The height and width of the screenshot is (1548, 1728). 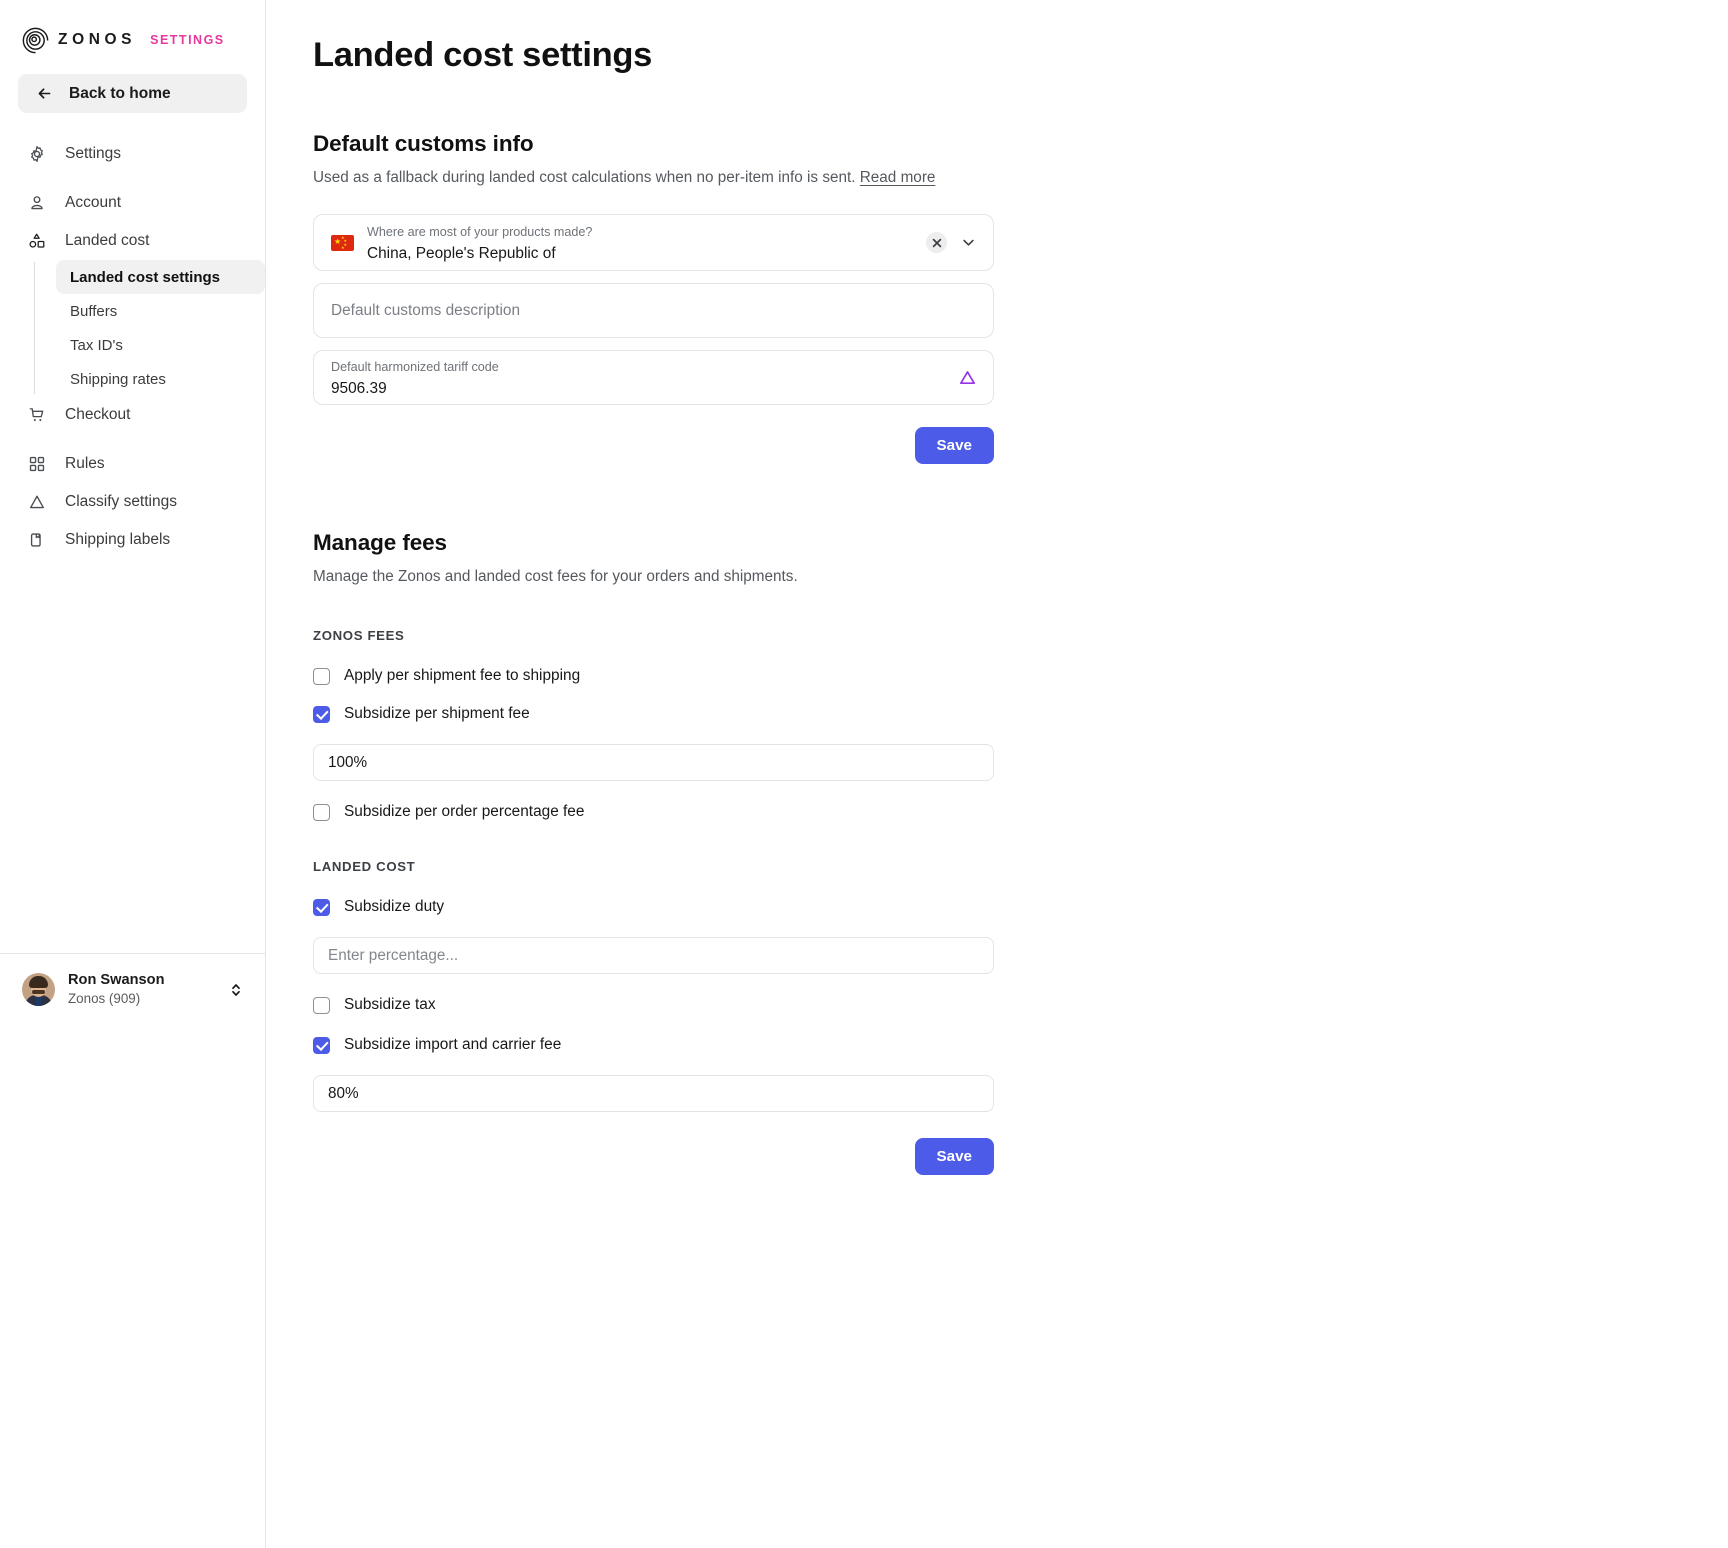 I want to click on sidebar-item-checkout: Checkout, so click(x=132, y=415).